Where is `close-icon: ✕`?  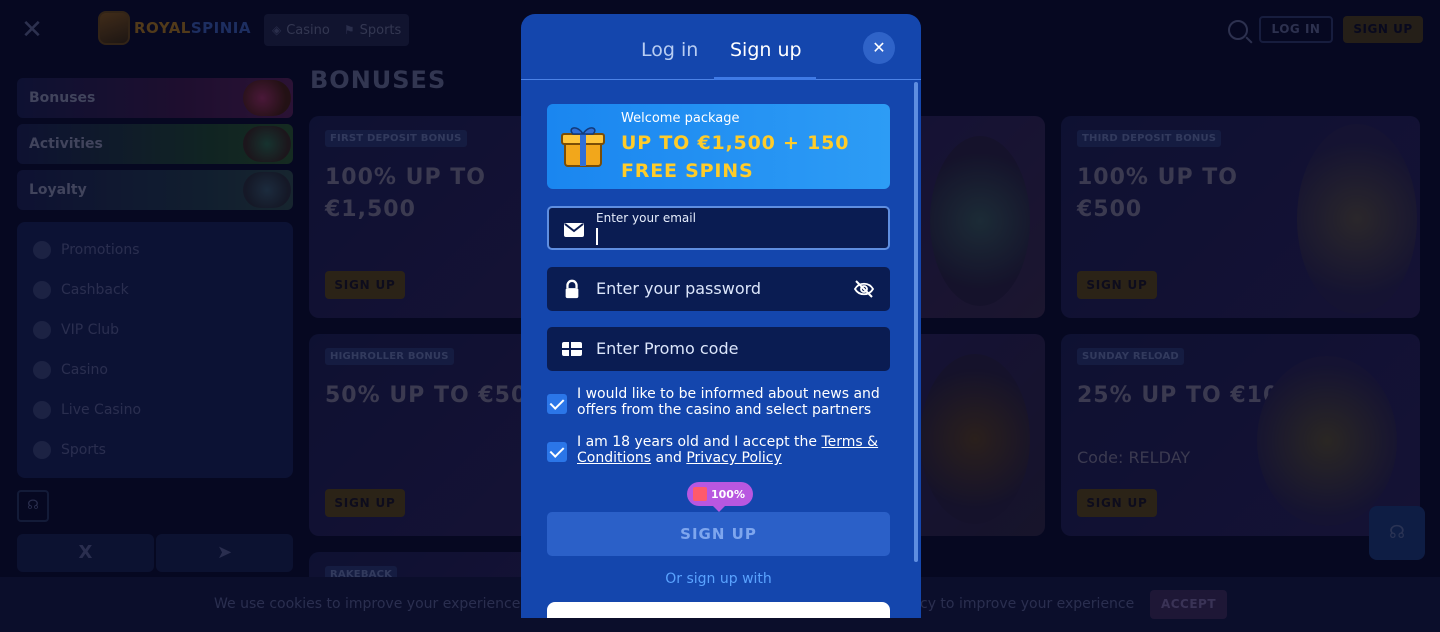 close-icon: ✕ is located at coordinates (879, 48).